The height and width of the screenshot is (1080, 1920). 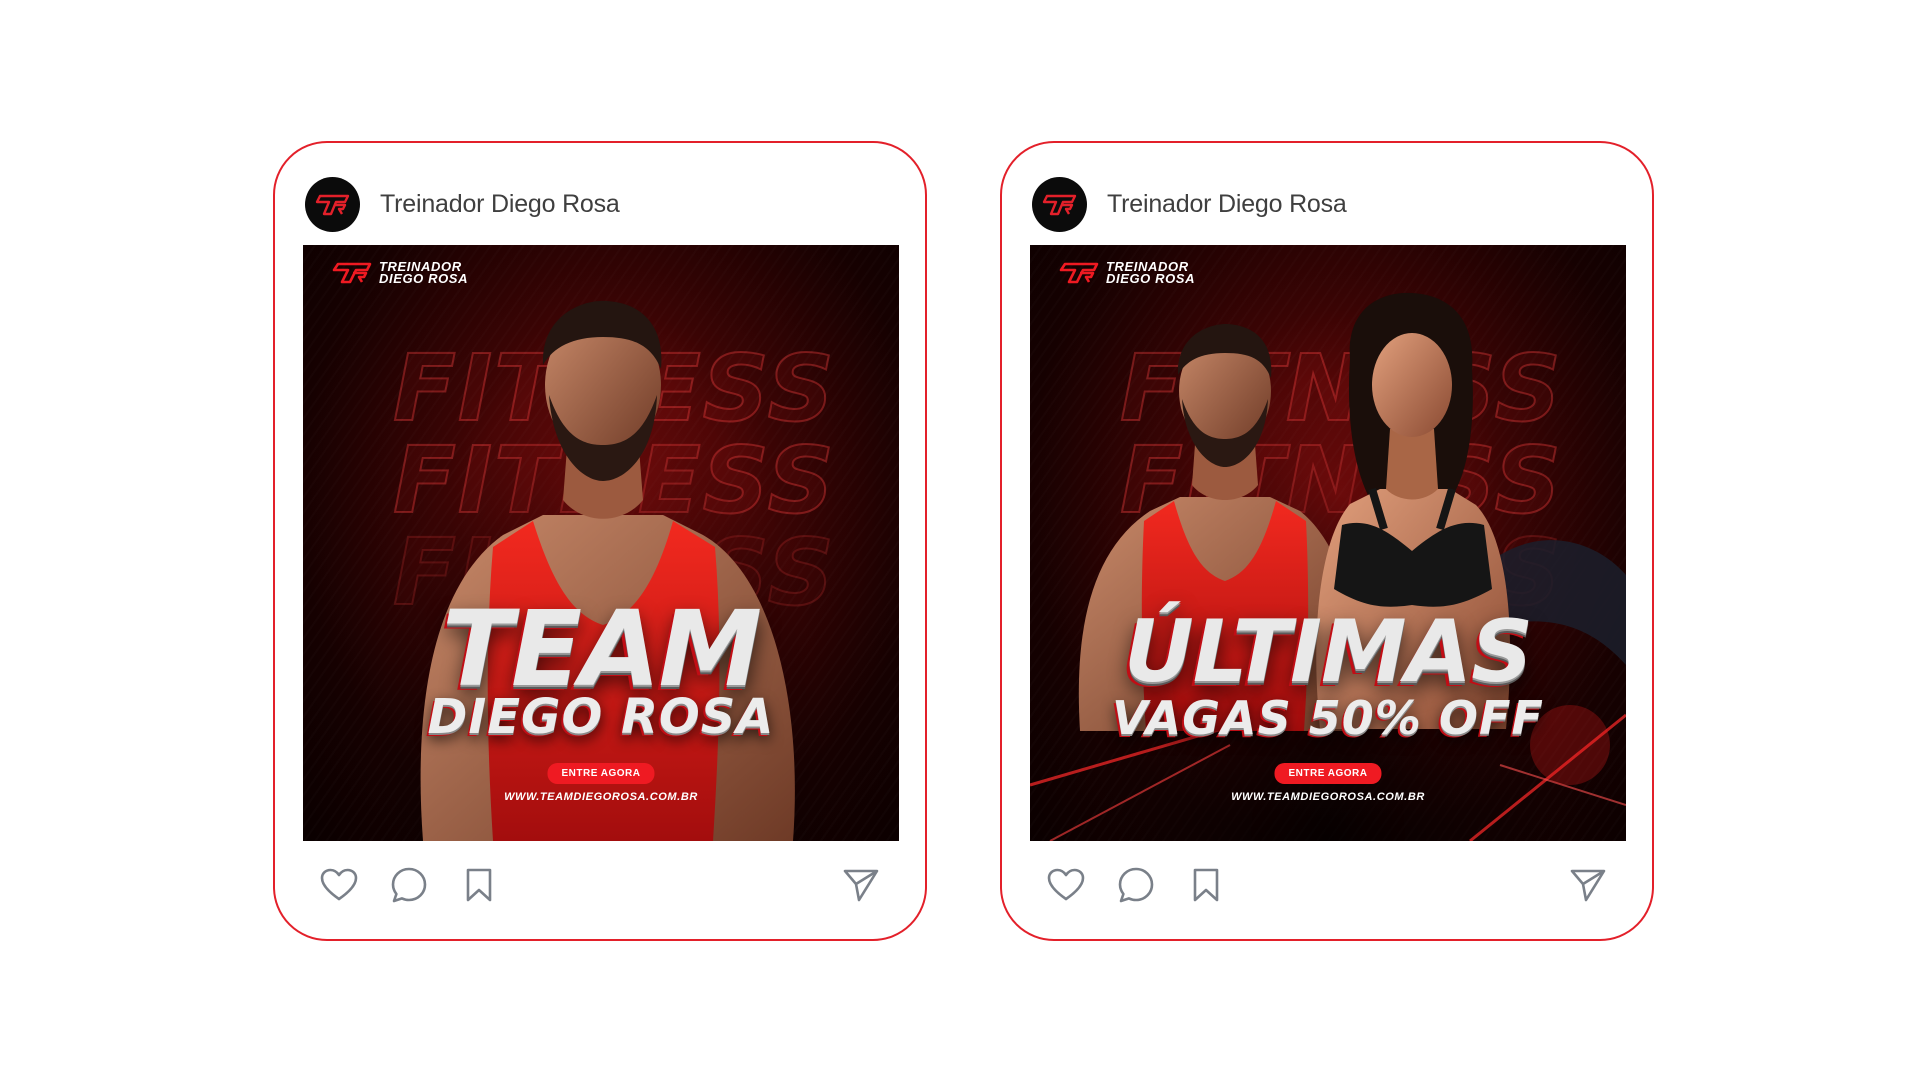 I want to click on headline-sub: VAGAS 50% OFF, so click(x=1328, y=718).